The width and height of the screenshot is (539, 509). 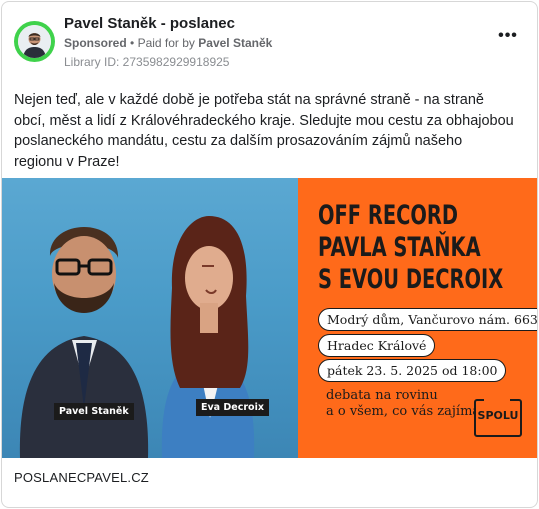 What do you see at coordinates (81, 477) in the screenshot?
I see `website-link: POSLANECPAVEL.CZ` at bounding box center [81, 477].